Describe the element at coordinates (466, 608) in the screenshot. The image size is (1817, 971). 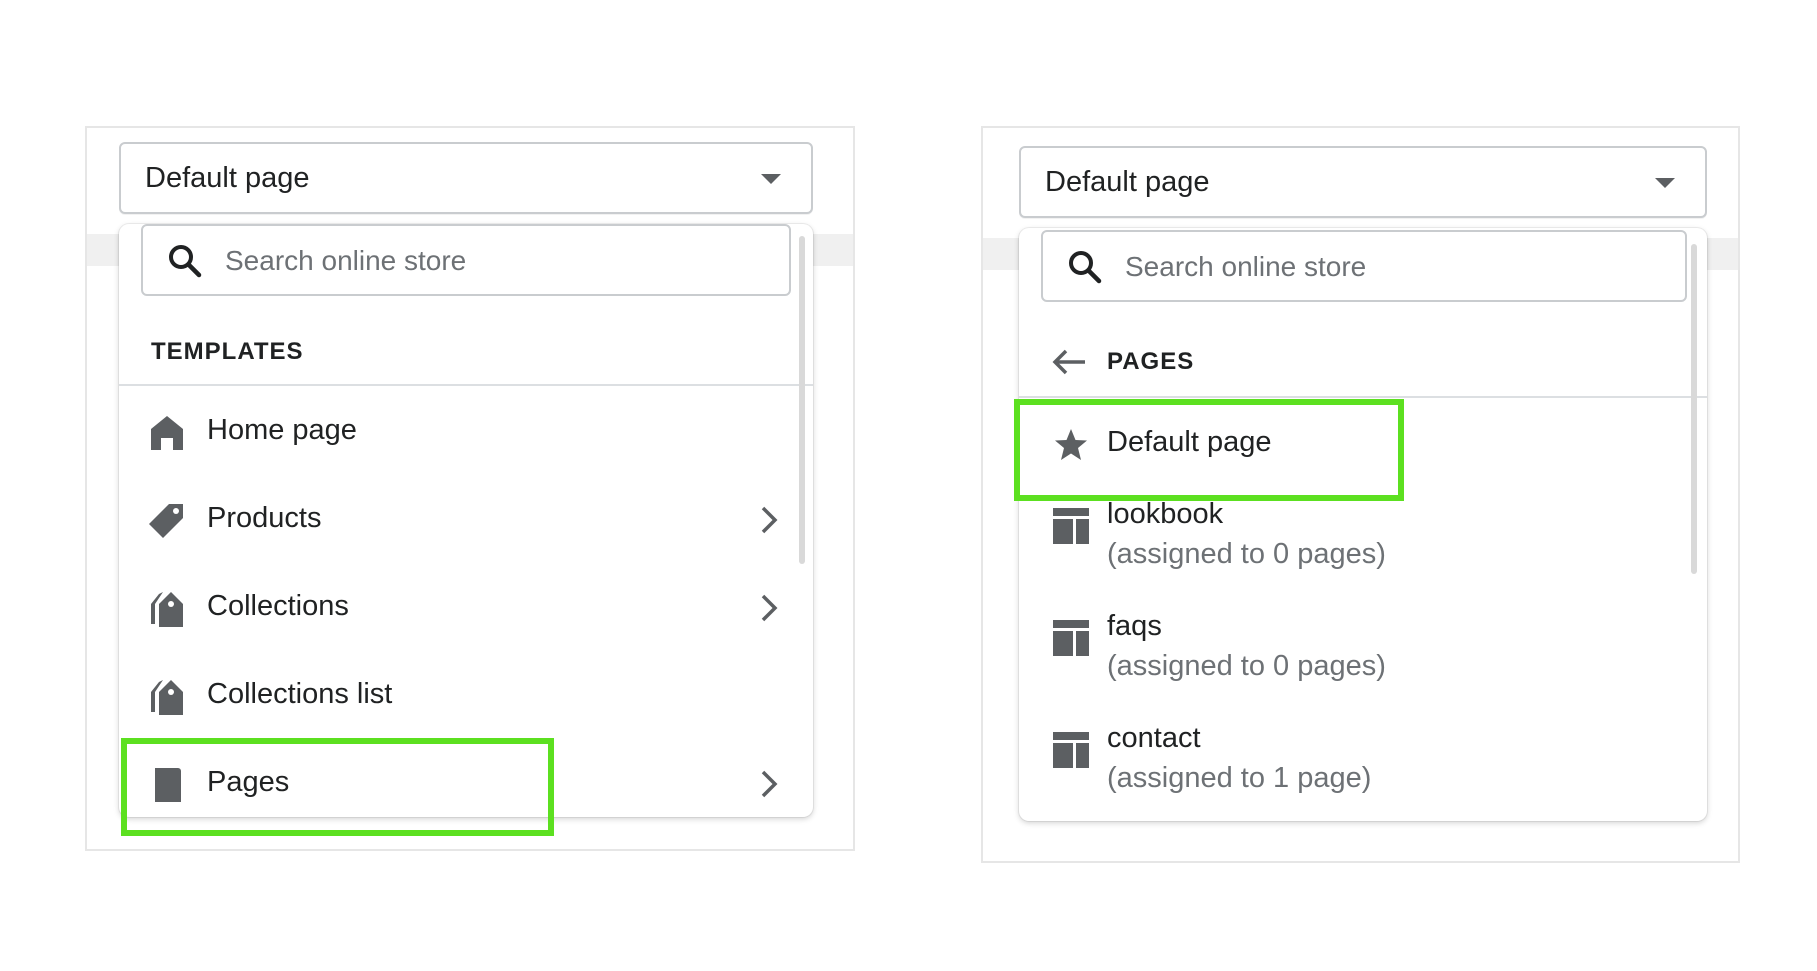
I see `template-item-collections: Collections` at that location.